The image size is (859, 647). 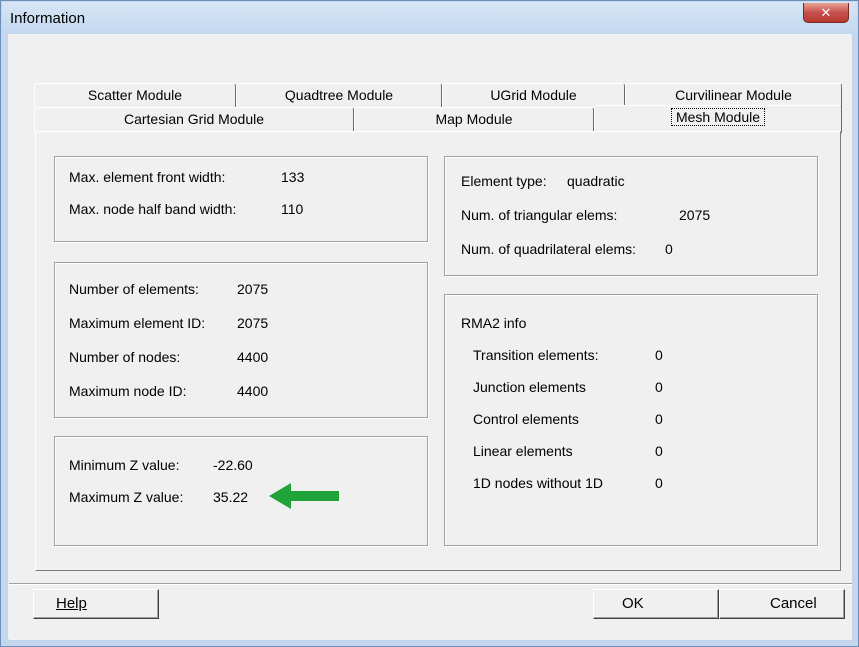 I want to click on tab-scatter-module: Scatter Module, so click(x=135, y=95).